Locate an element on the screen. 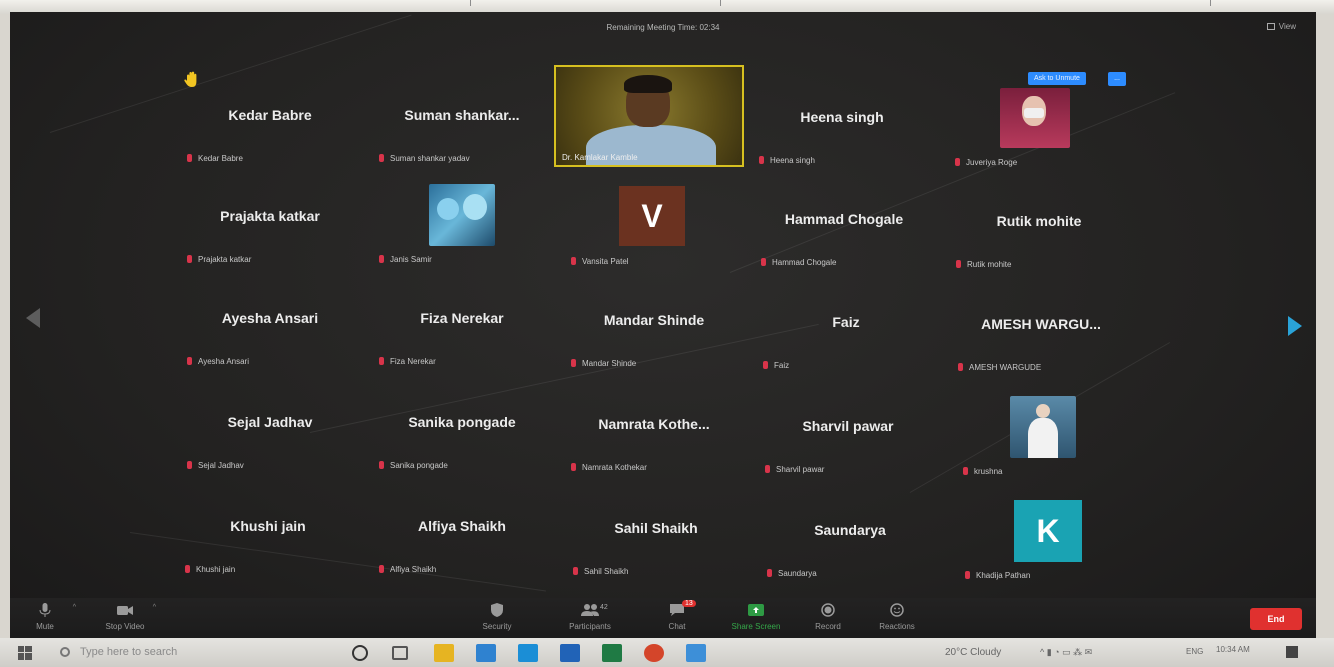 This screenshot has width=1334, height=667. system-tray-icons: ^ ▮ ◔ ▭ ⁂ ✉ is located at coordinates (1066, 652).